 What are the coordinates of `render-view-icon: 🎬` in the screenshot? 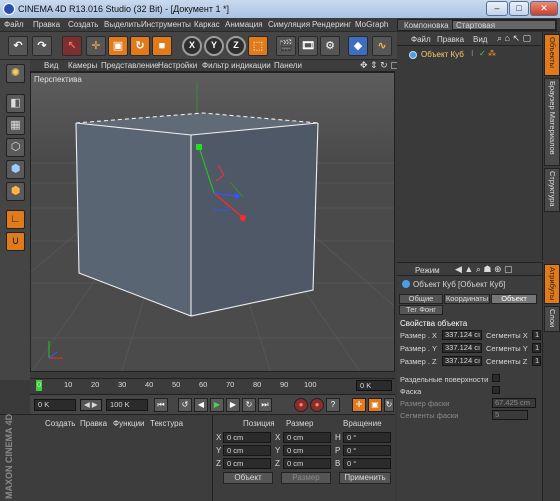 It's located at (286, 46).